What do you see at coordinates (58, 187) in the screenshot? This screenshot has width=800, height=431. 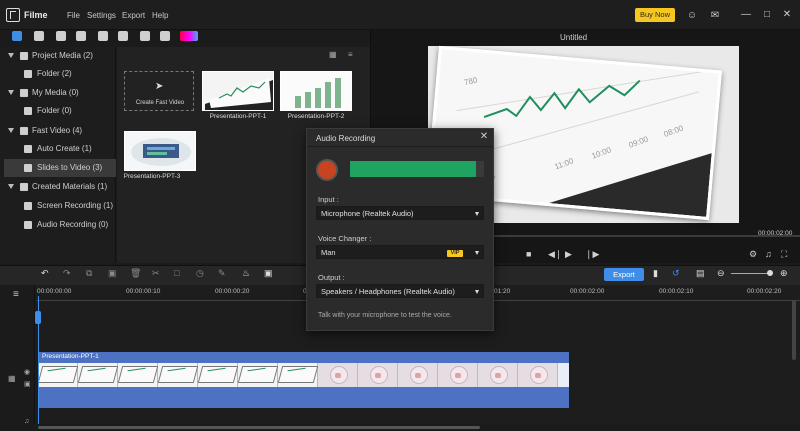 I see `tree-item: Created Materials (1)` at bounding box center [58, 187].